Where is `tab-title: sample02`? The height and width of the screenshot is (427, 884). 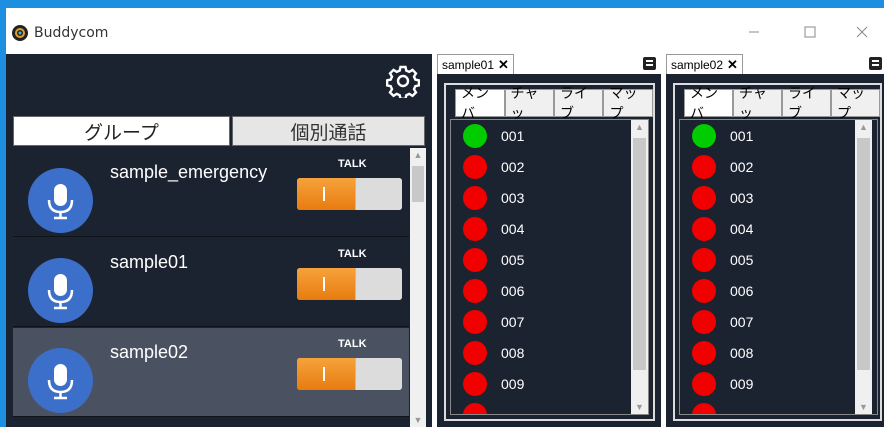 tab-title: sample02 is located at coordinates (697, 64).